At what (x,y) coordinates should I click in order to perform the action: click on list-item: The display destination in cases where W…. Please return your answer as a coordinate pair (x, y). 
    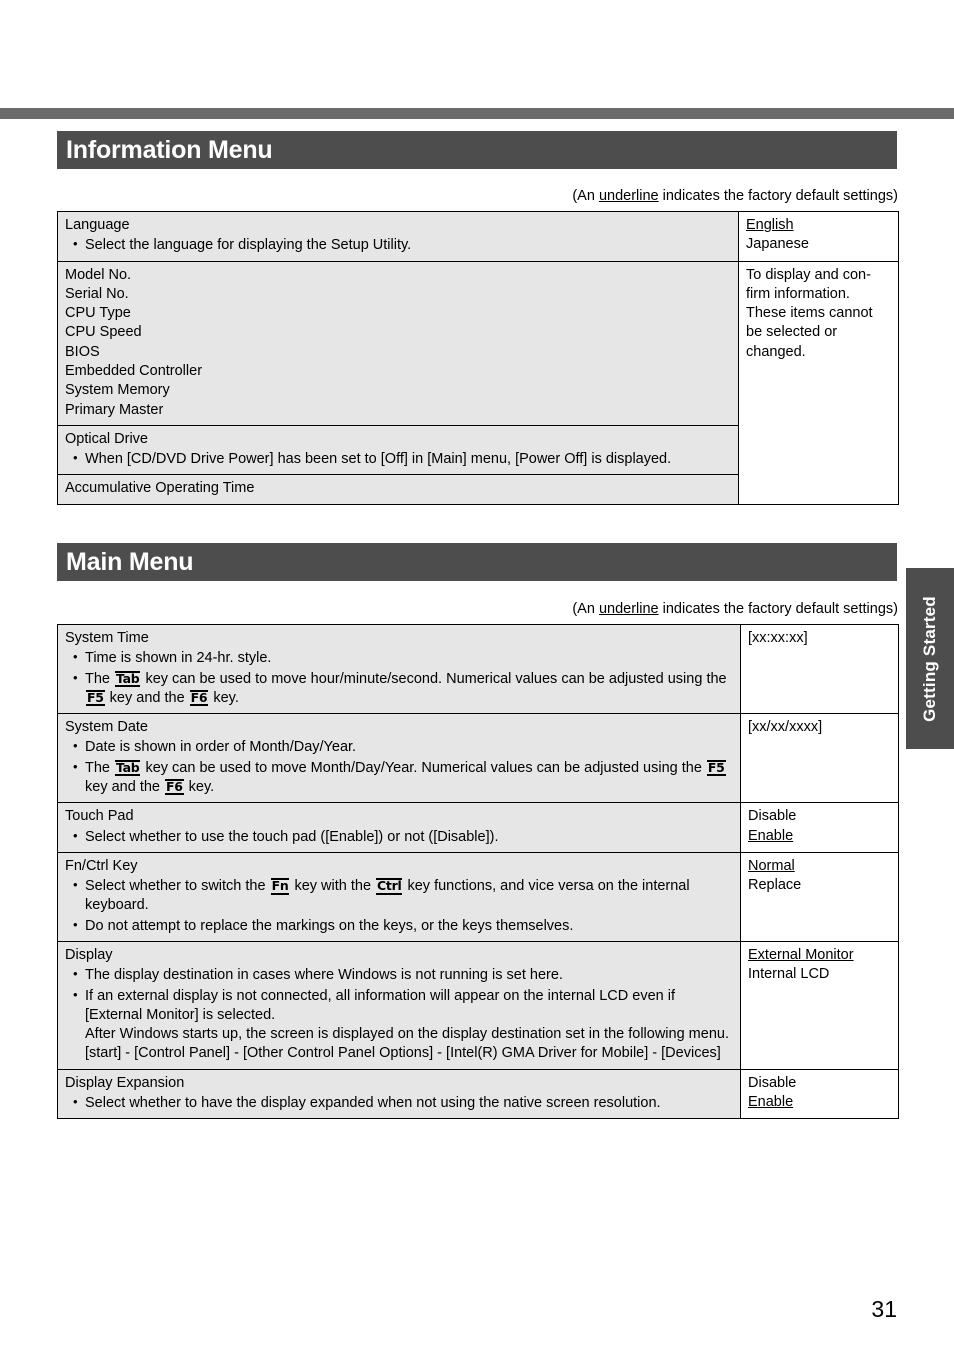
    Looking at the image, I should click on (399, 975).